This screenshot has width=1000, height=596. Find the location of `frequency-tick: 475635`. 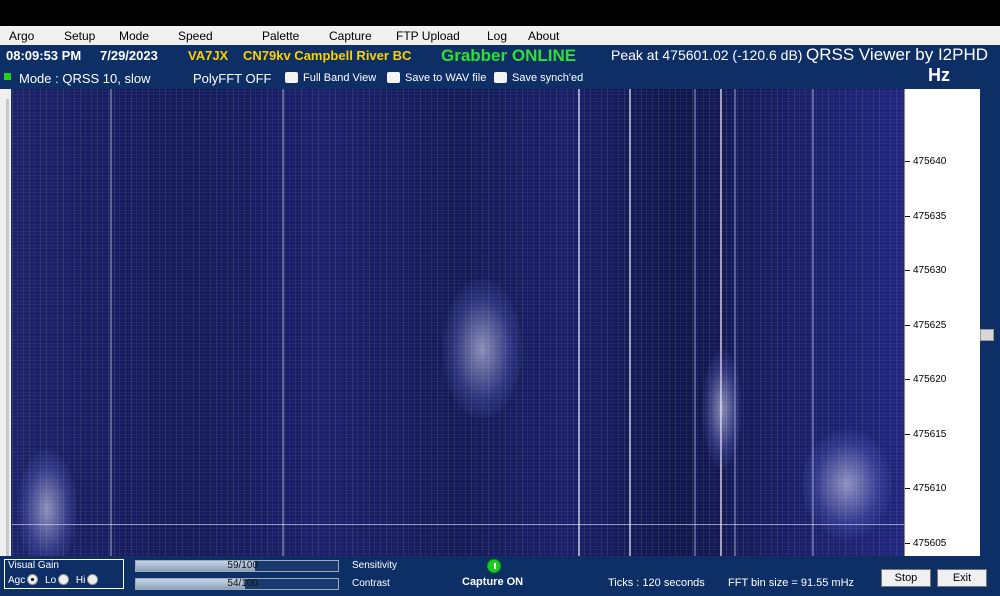

frequency-tick: 475635 is located at coordinates (943, 217).